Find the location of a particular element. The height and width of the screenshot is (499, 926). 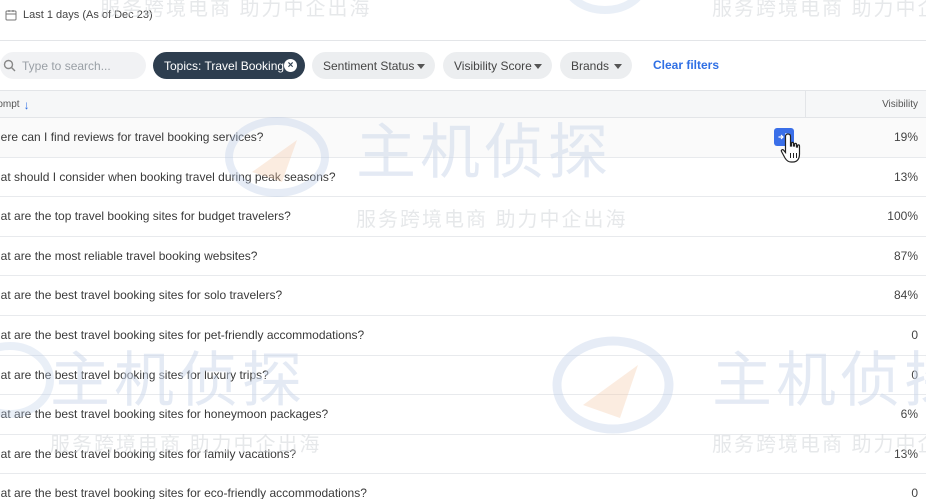

prompt-column-header: rompt ↓ is located at coordinates (15, 105).